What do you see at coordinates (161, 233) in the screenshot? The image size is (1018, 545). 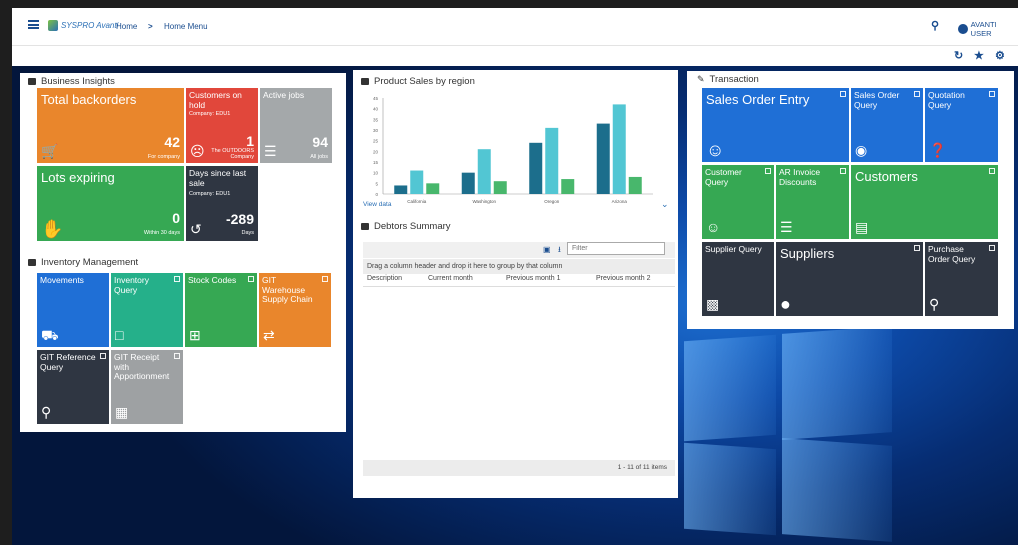 I see `tile-caption: Within 30 days` at bounding box center [161, 233].